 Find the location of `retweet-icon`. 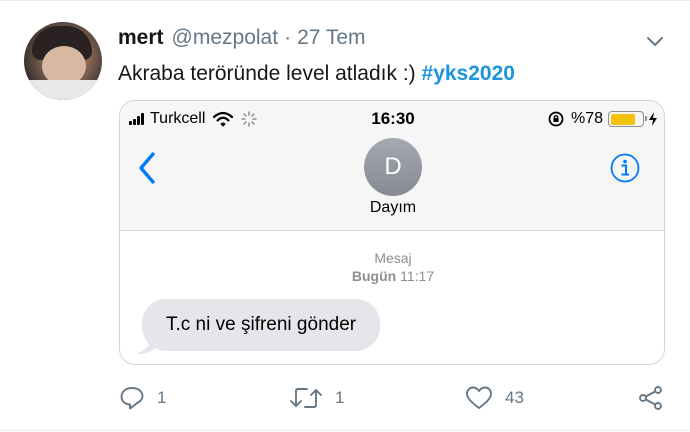

retweet-icon is located at coordinates (306, 398).